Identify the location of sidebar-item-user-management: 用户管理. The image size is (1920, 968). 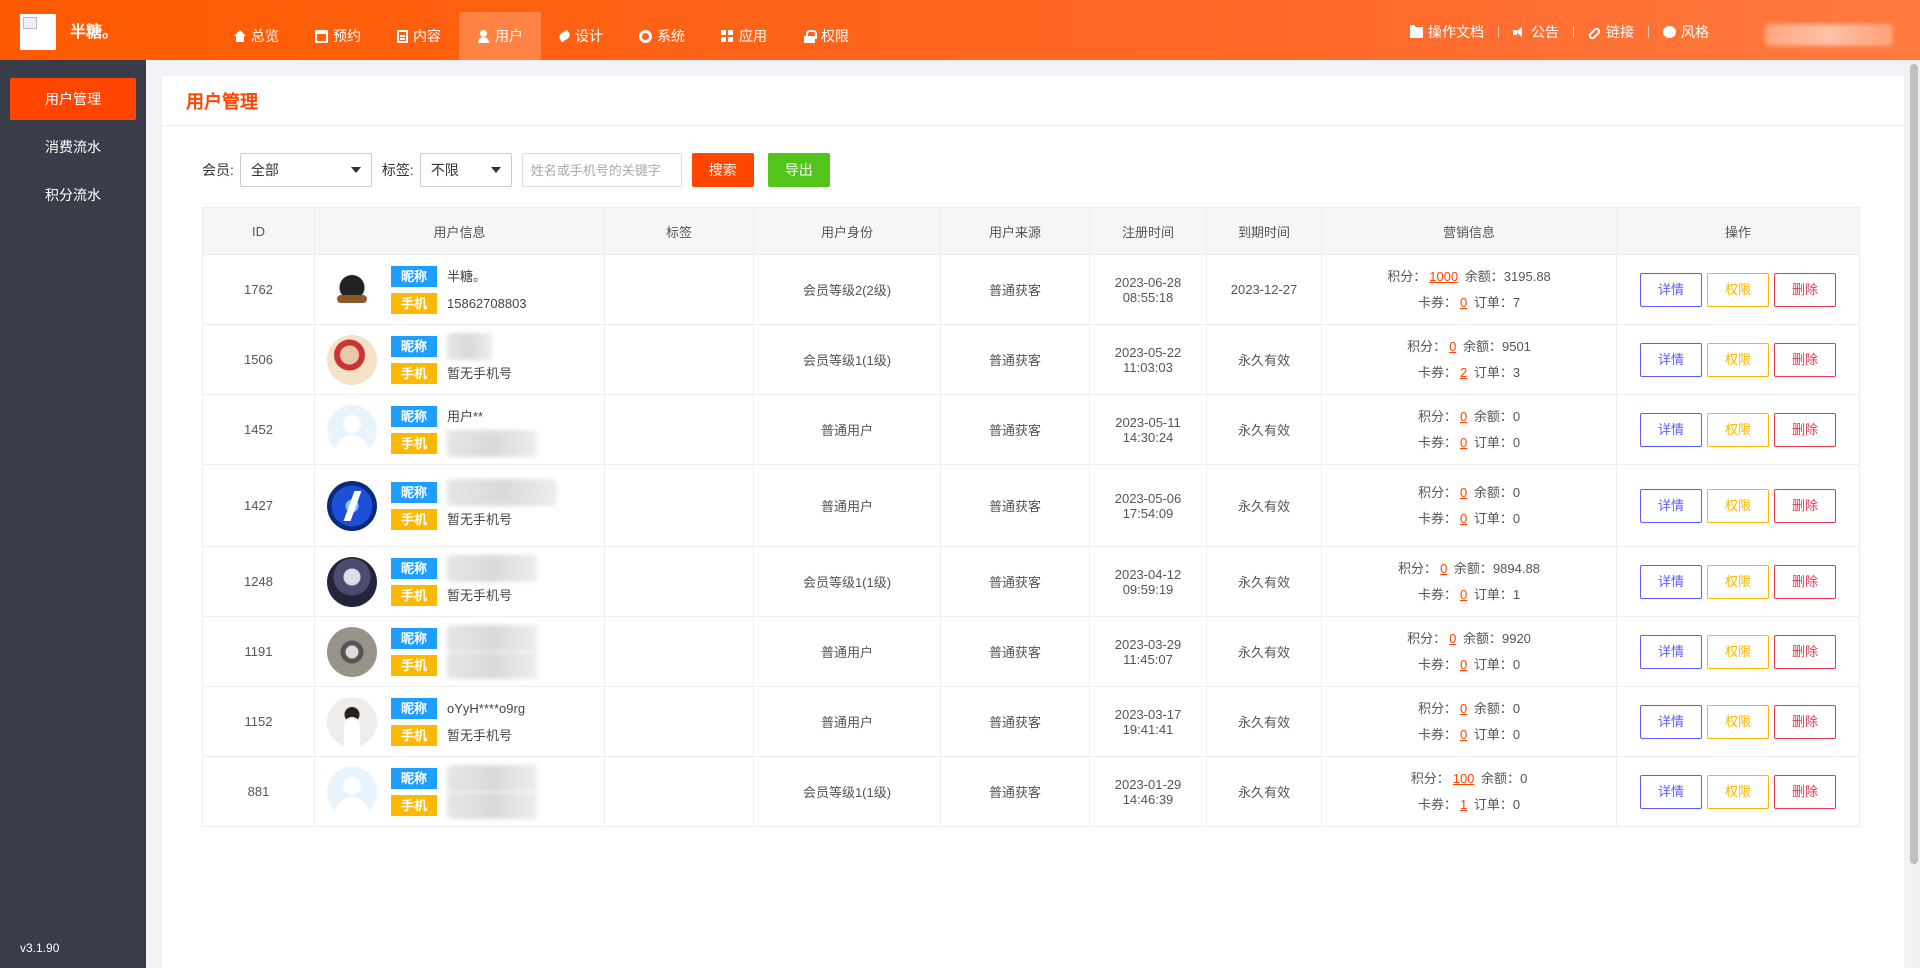
(73, 99).